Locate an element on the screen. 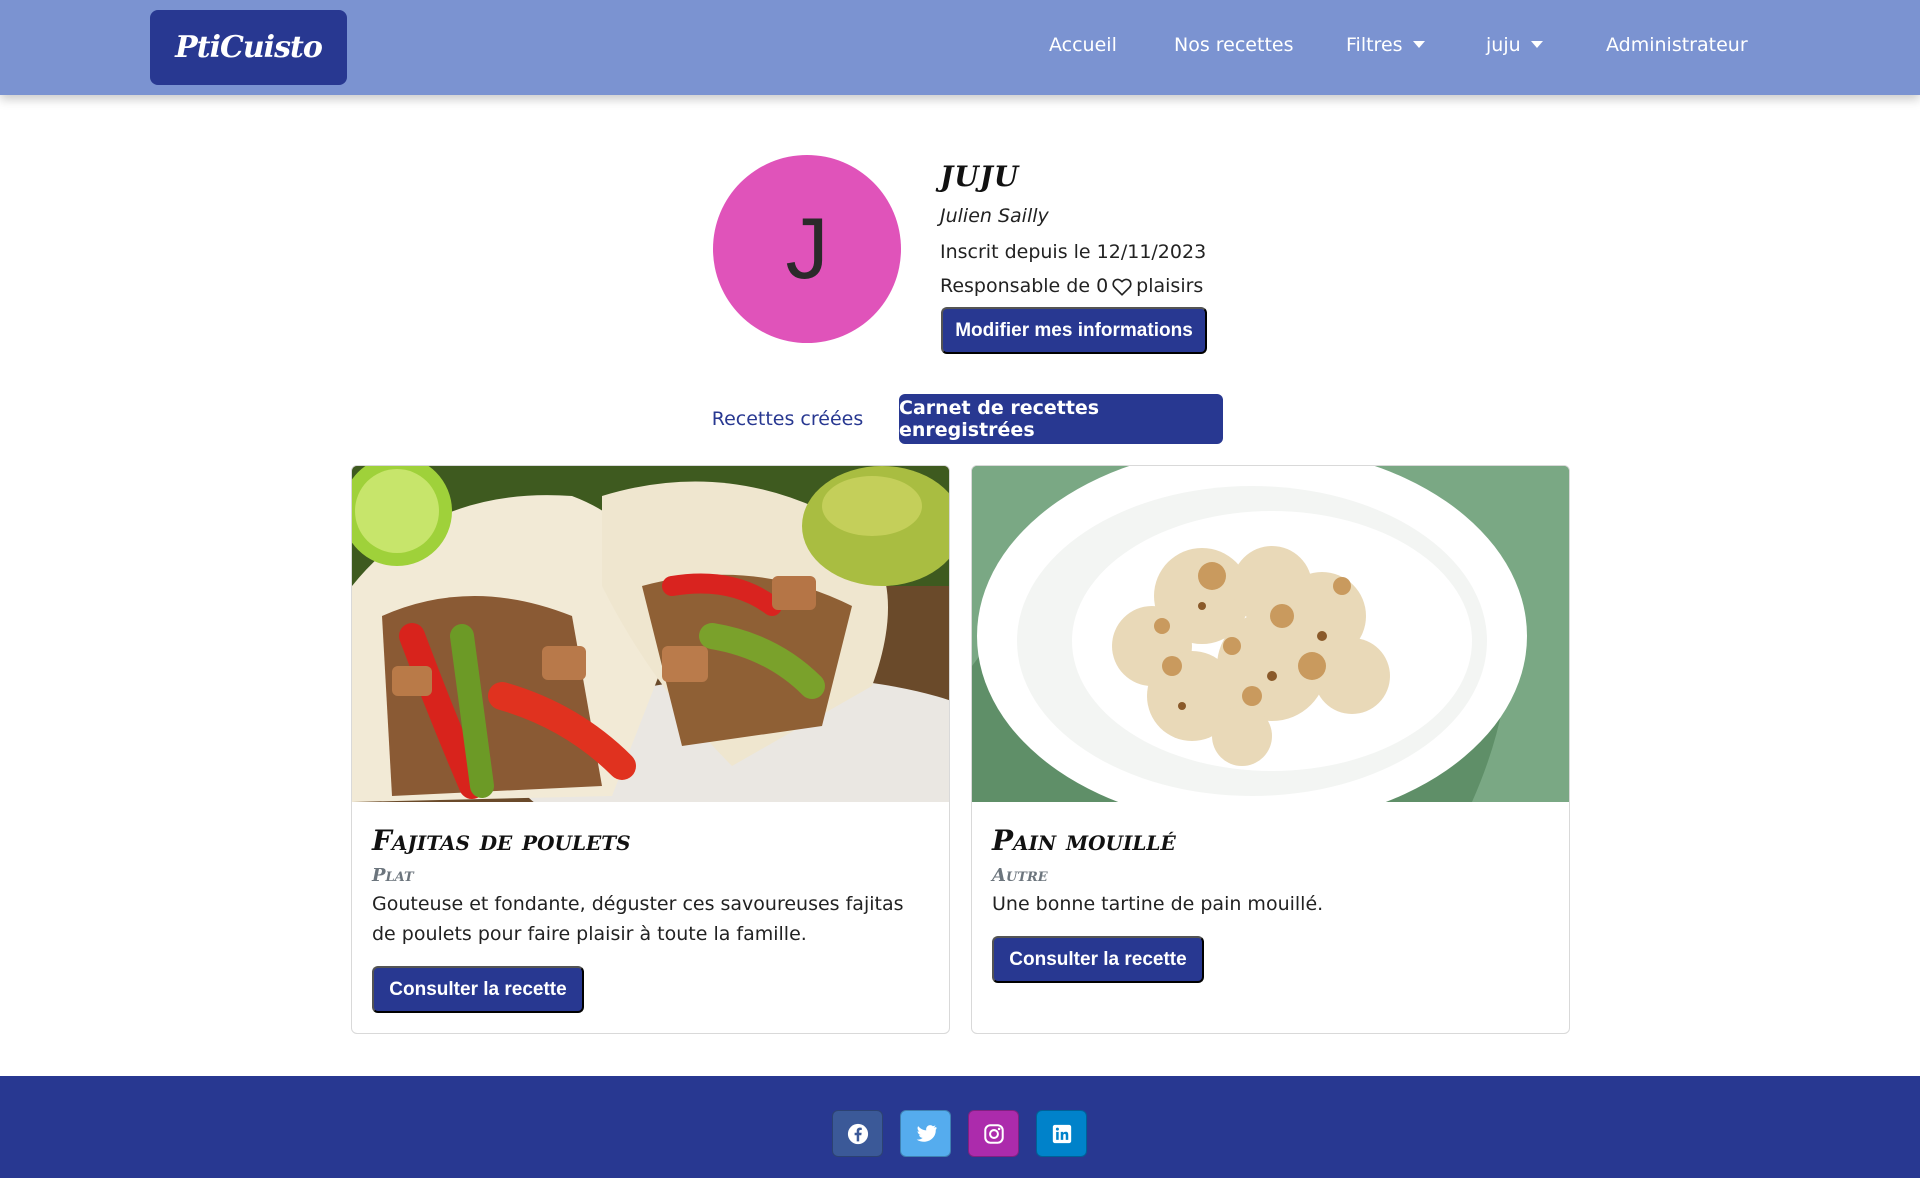 The image size is (1920, 1178). facebook-icon is located at coordinates (857, 1133).